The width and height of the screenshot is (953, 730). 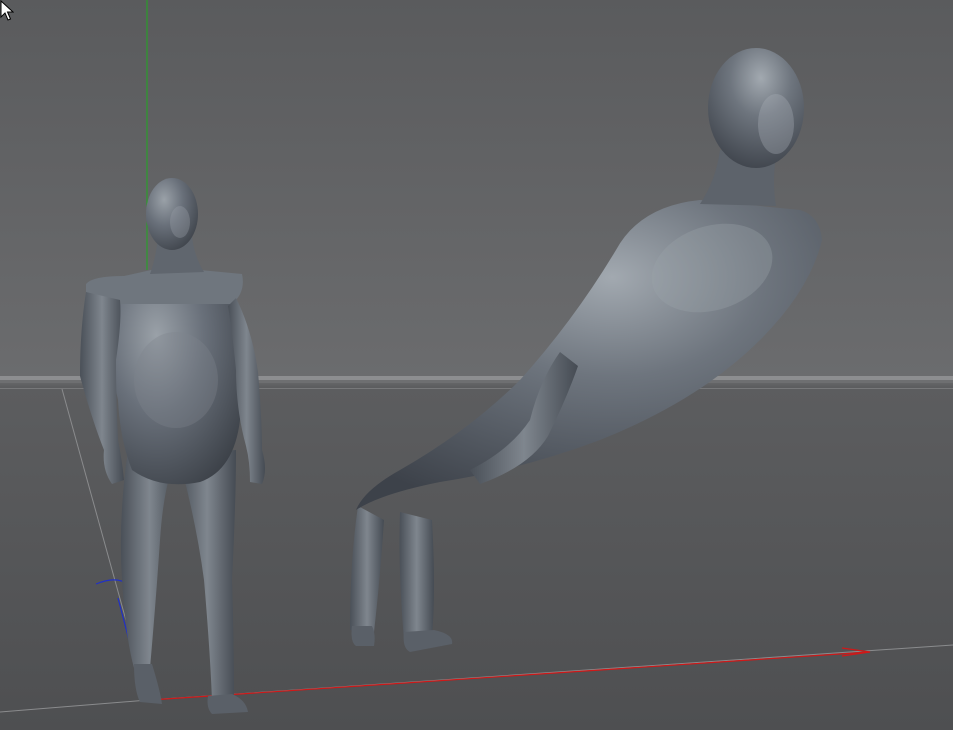 I want to click on arrow-cursor-icon, so click(x=7, y=10).